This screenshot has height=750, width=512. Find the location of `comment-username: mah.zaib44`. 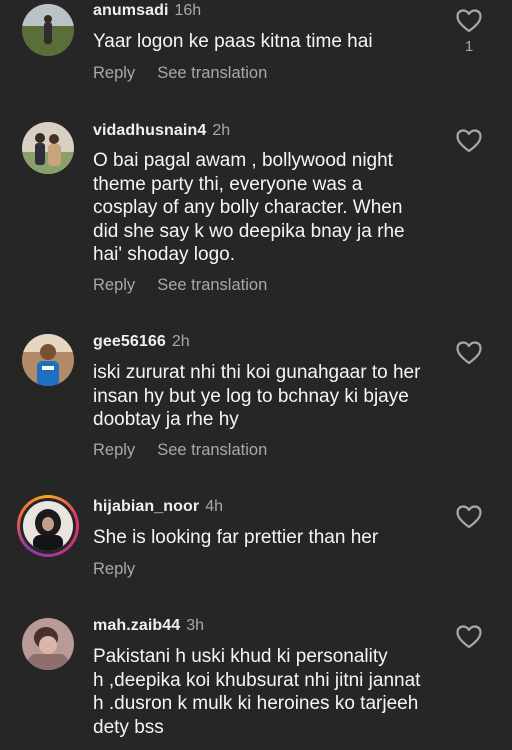

comment-username: mah.zaib44 is located at coordinates (136, 625).